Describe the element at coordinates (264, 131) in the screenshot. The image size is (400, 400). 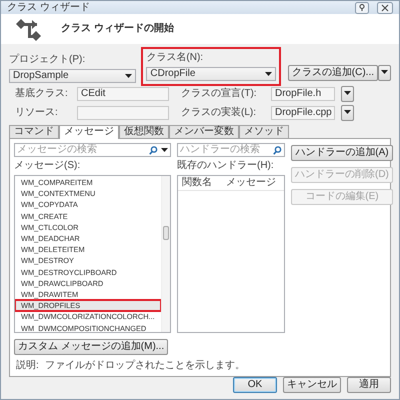
I see `tab: メソッド` at that location.